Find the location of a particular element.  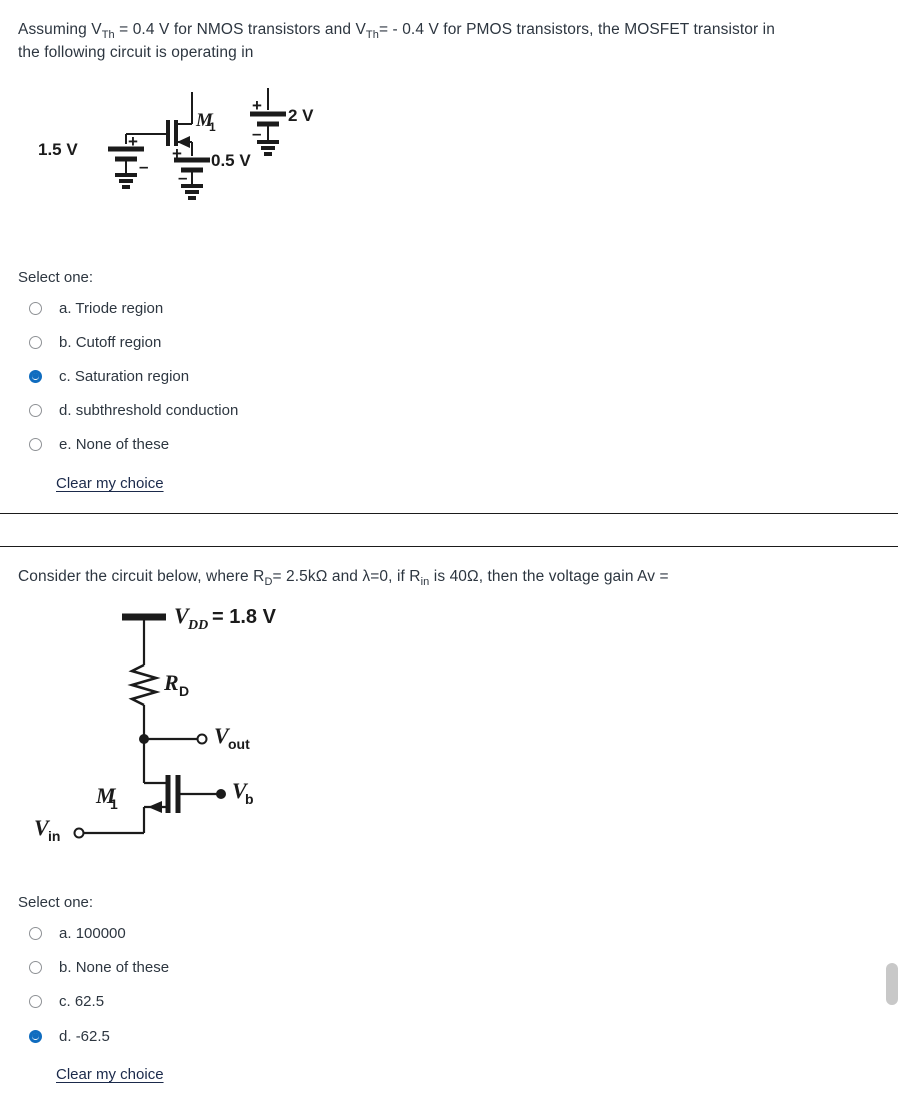

polarity-plus-1: + is located at coordinates (133, 141).